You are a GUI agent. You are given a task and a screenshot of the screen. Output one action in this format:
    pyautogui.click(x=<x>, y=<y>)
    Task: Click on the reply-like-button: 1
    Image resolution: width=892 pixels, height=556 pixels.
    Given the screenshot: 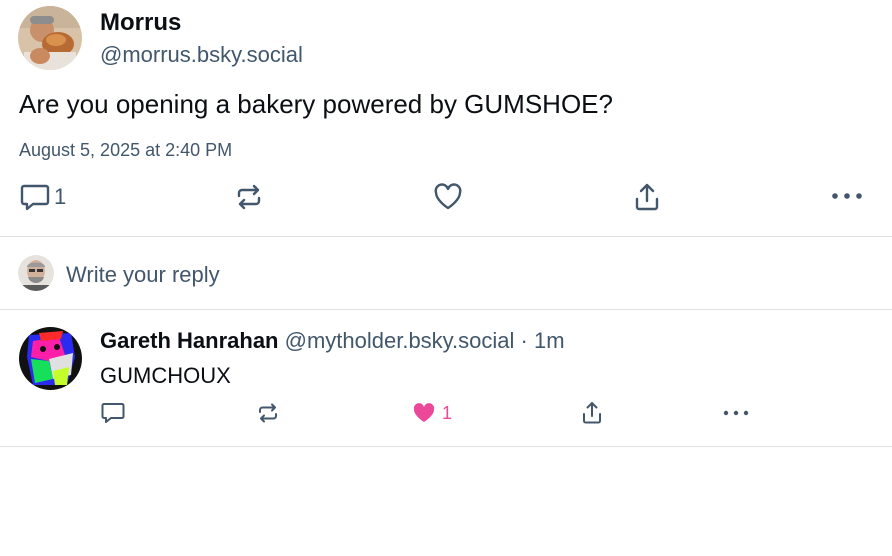 What is the action you would take?
    pyautogui.click(x=432, y=413)
    